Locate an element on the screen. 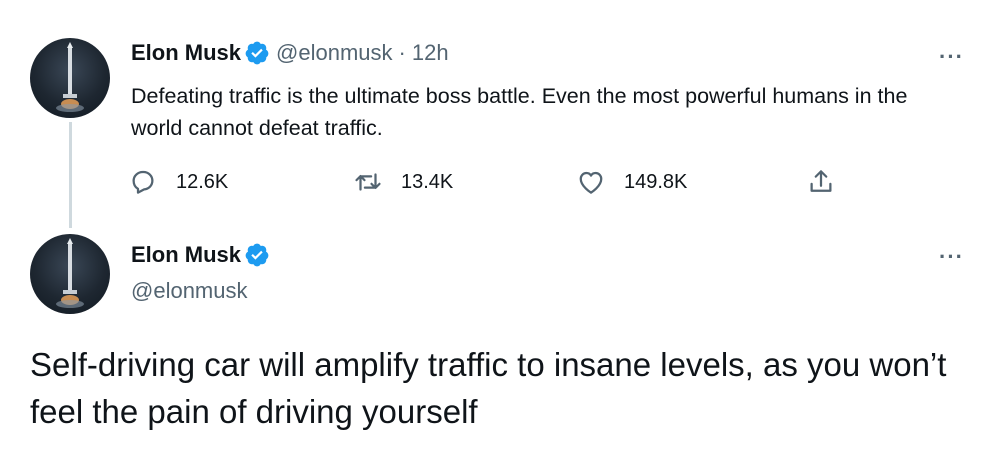 This screenshot has height=467, width=1000. reply-count: 12.6K is located at coordinates (202, 181).